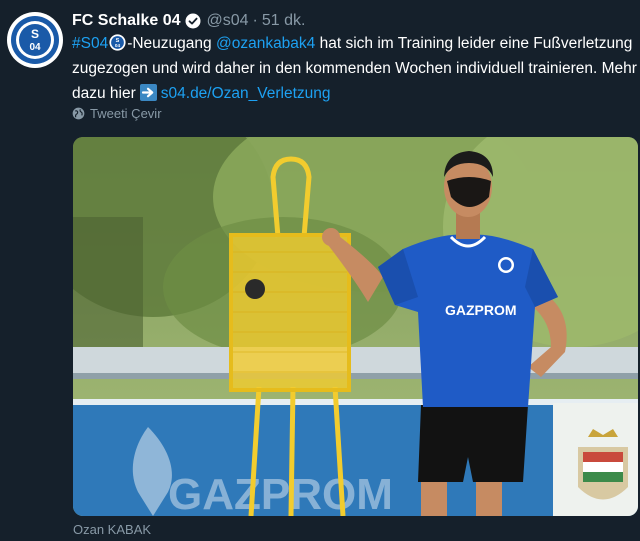 Image resolution: width=640 pixels, height=541 pixels. I want to click on handle: @s04, so click(228, 21).